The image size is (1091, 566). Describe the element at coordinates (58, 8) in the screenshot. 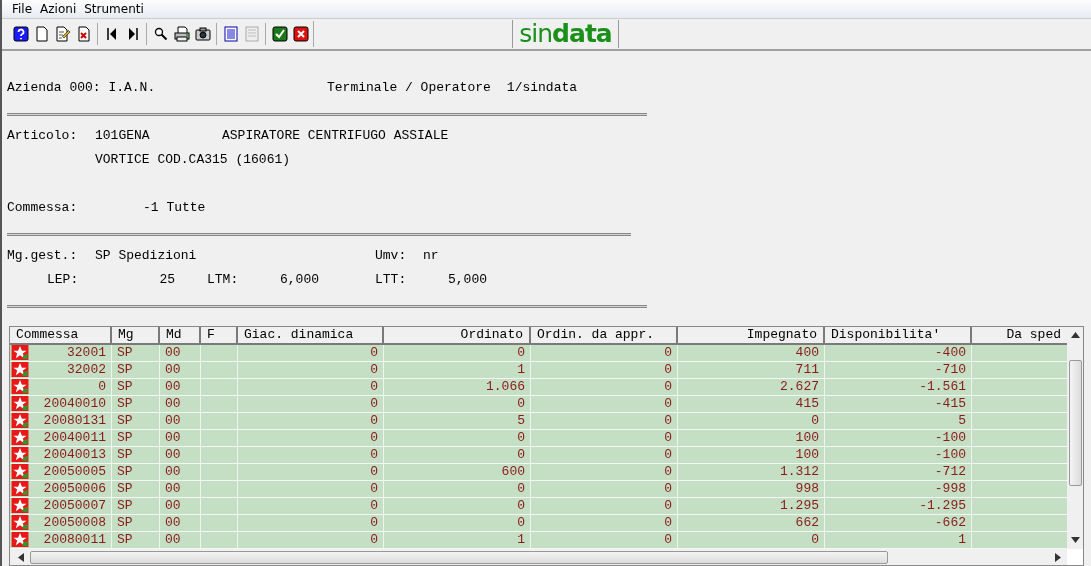

I see `menu-item: Azioni` at that location.